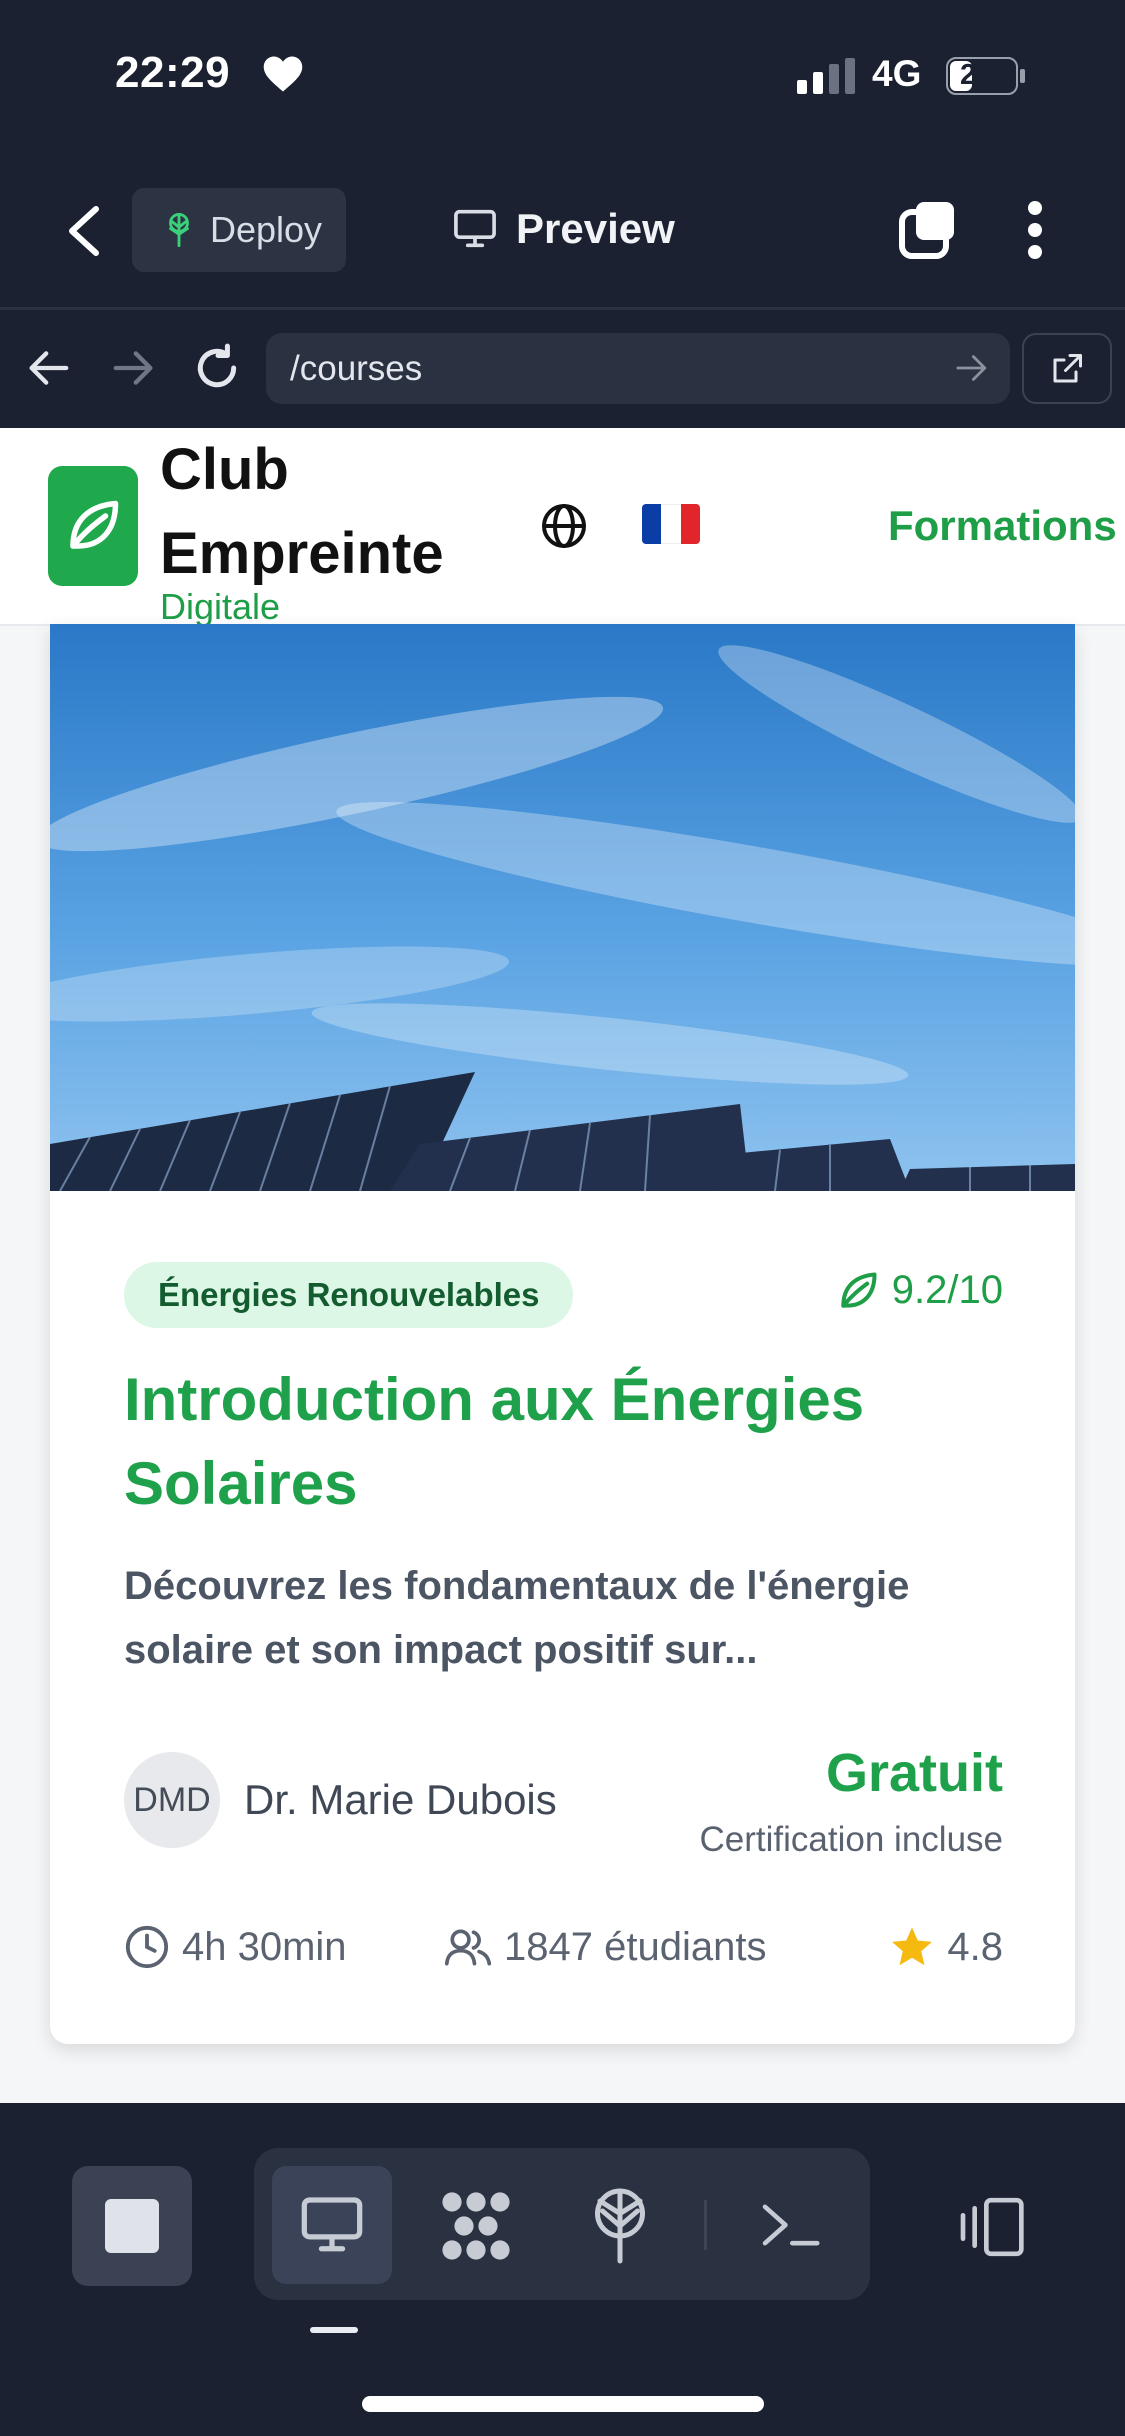  What do you see at coordinates (172, 1800) in the screenshot?
I see `author-avatar: DMD` at bounding box center [172, 1800].